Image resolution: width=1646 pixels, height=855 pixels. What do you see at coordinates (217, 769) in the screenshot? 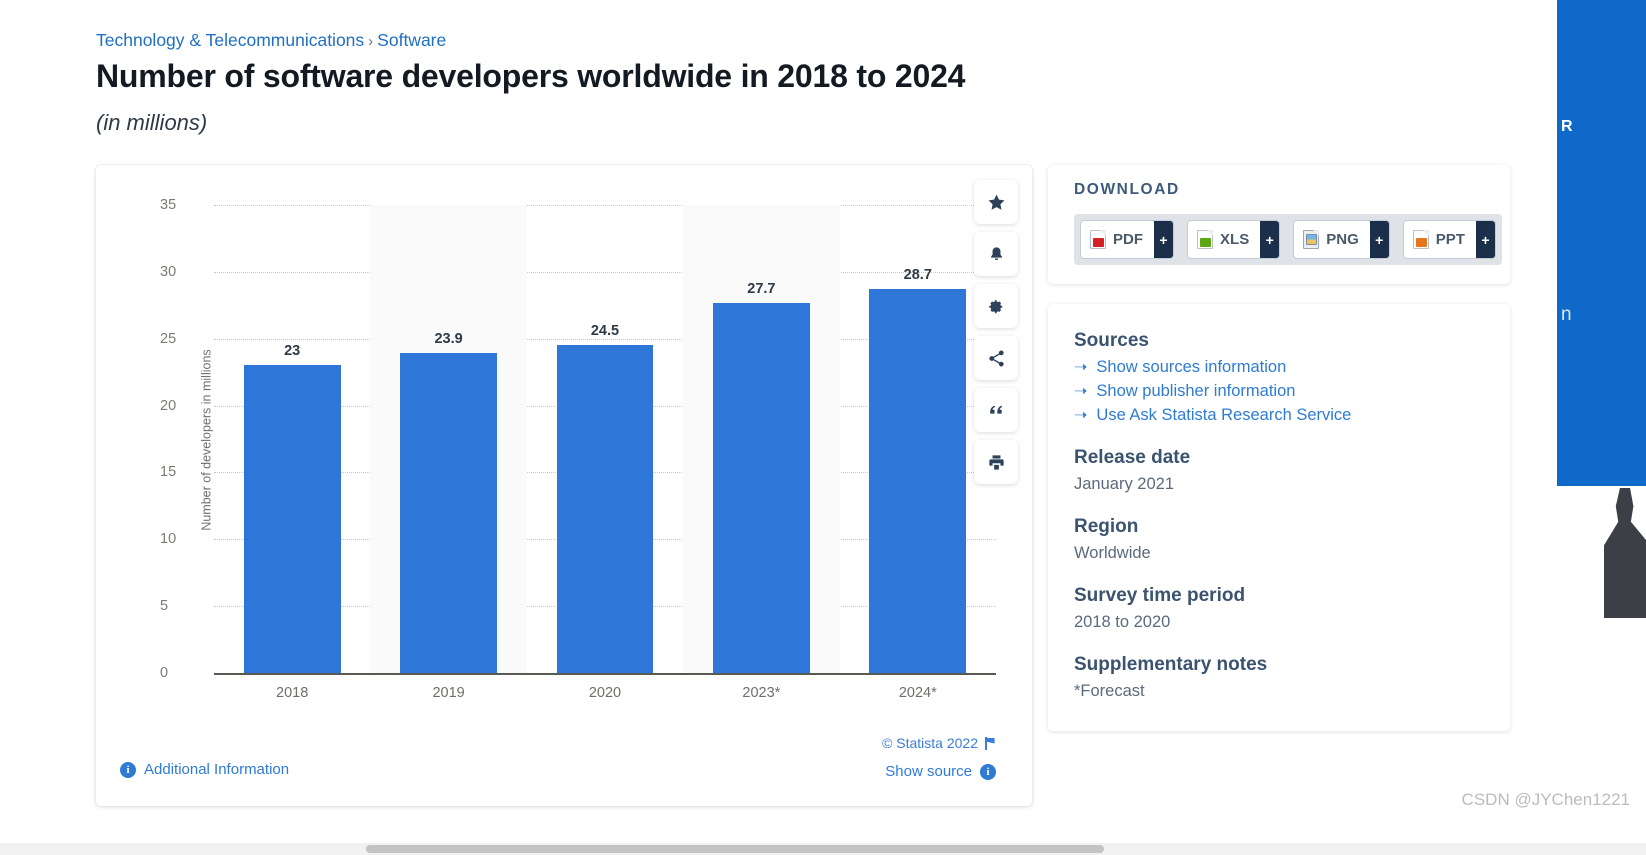
I see `additional-information-label: Additional Information` at bounding box center [217, 769].